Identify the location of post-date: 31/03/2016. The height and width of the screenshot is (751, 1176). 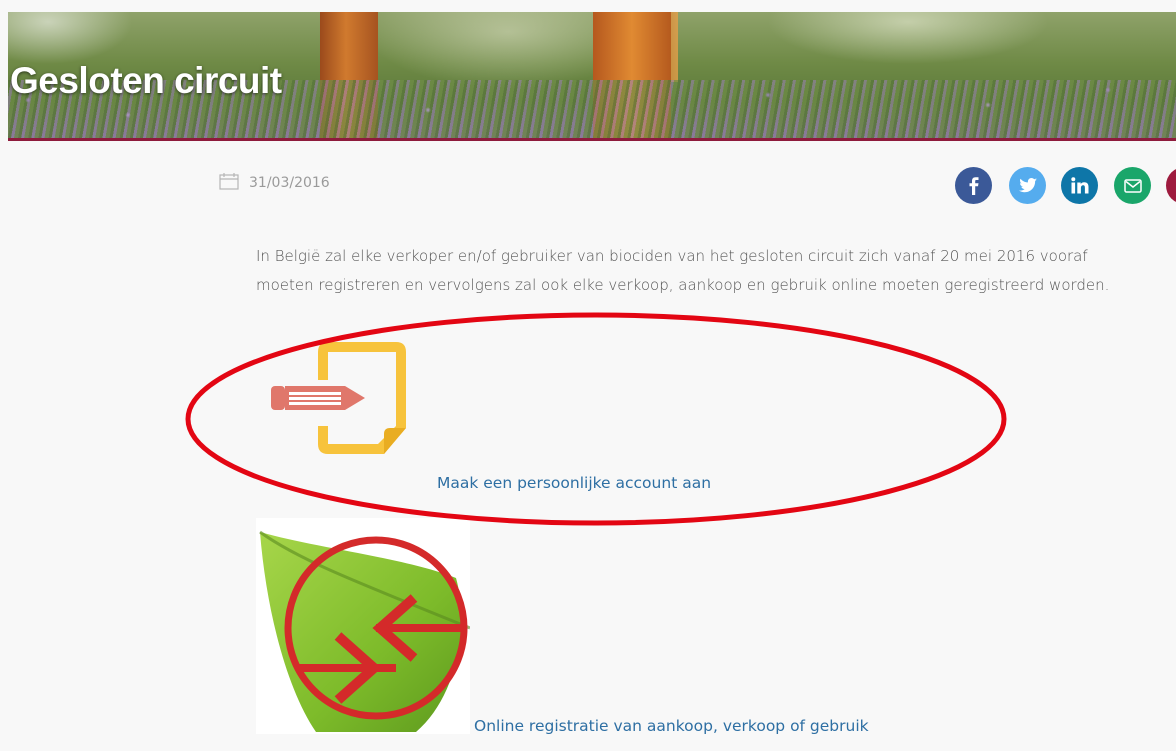
(274, 183).